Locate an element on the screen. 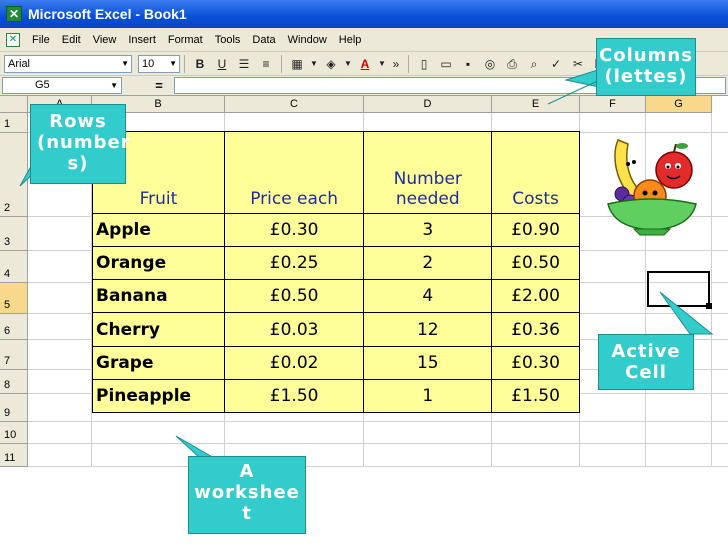  callout-columns: Columns (lettes) is located at coordinates (646, 67).